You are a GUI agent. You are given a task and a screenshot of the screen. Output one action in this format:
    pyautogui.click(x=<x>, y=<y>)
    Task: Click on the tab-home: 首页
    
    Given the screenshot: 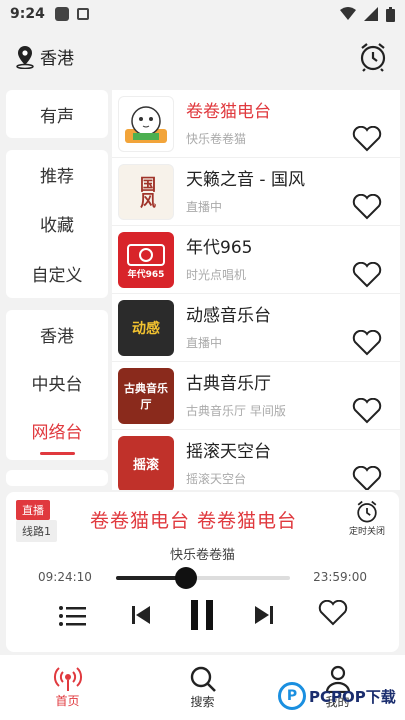 What is the action you would take?
    pyautogui.click(x=67, y=687)
    